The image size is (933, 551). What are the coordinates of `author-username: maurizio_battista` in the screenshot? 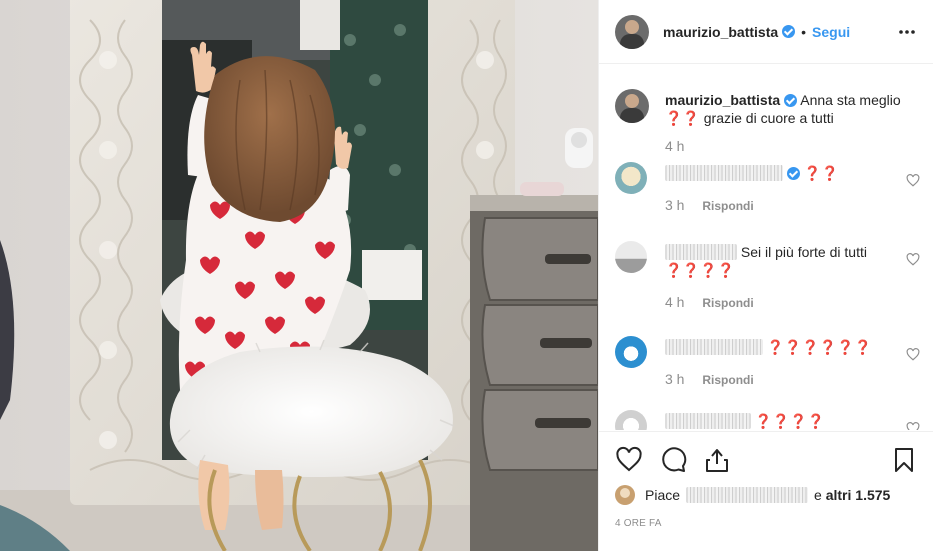 It's located at (720, 32).